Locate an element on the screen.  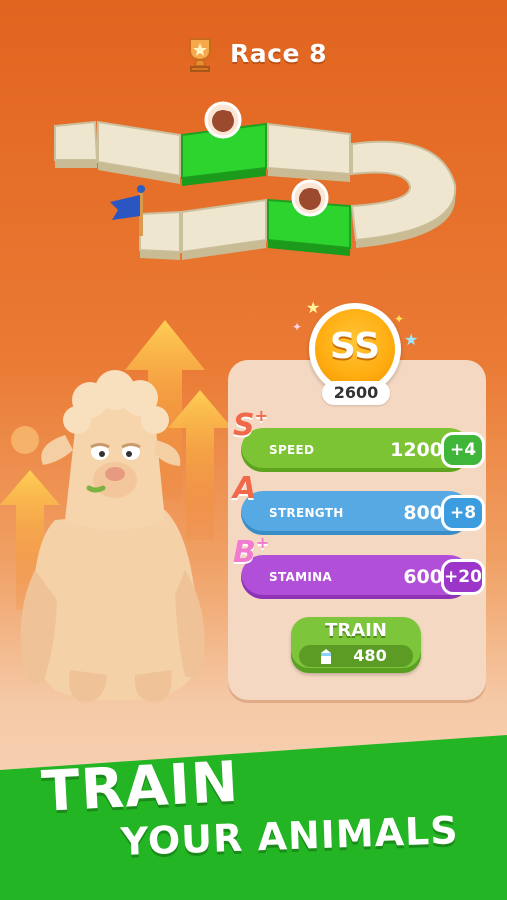
stat-value: 600 is located at coordinates (423, 577).